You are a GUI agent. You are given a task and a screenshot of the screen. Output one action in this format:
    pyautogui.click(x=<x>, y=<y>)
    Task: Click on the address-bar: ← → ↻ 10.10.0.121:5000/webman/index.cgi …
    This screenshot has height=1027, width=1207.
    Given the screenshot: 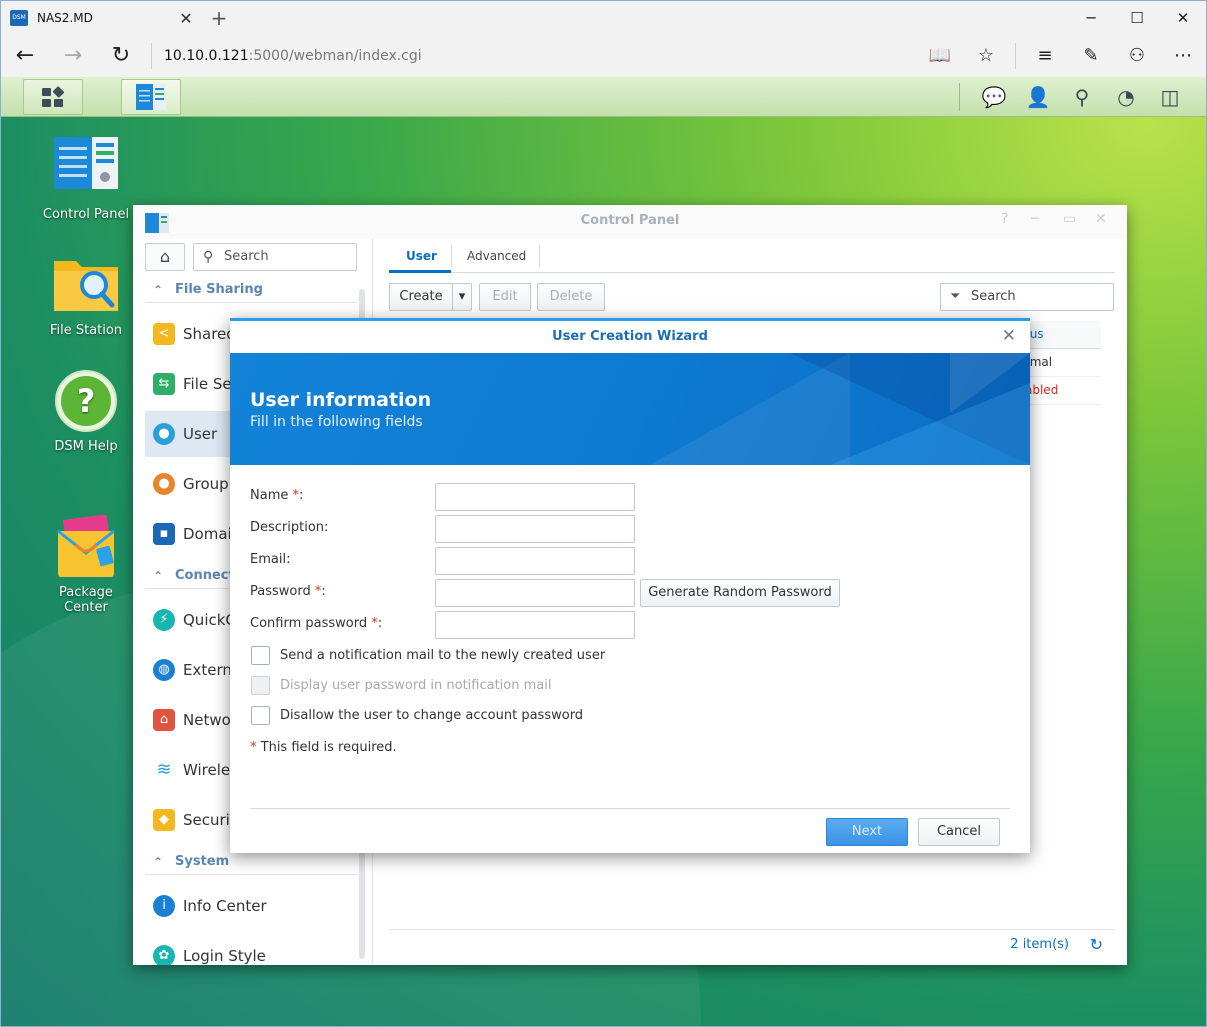 What is the action you would take?
    pyautogui.click(x=603, y=56)
    